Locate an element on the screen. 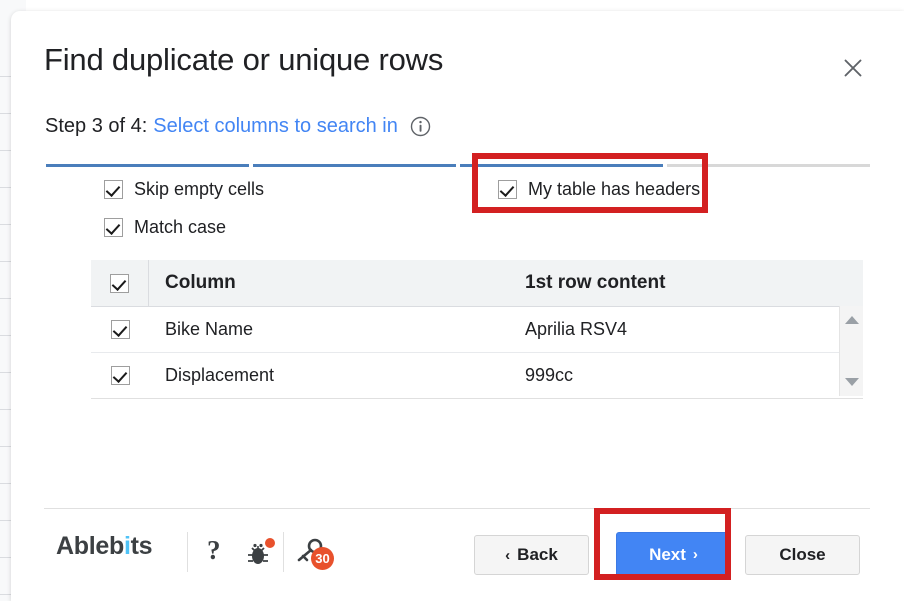  back-button-label: Back is located at coordinates (537, 554).